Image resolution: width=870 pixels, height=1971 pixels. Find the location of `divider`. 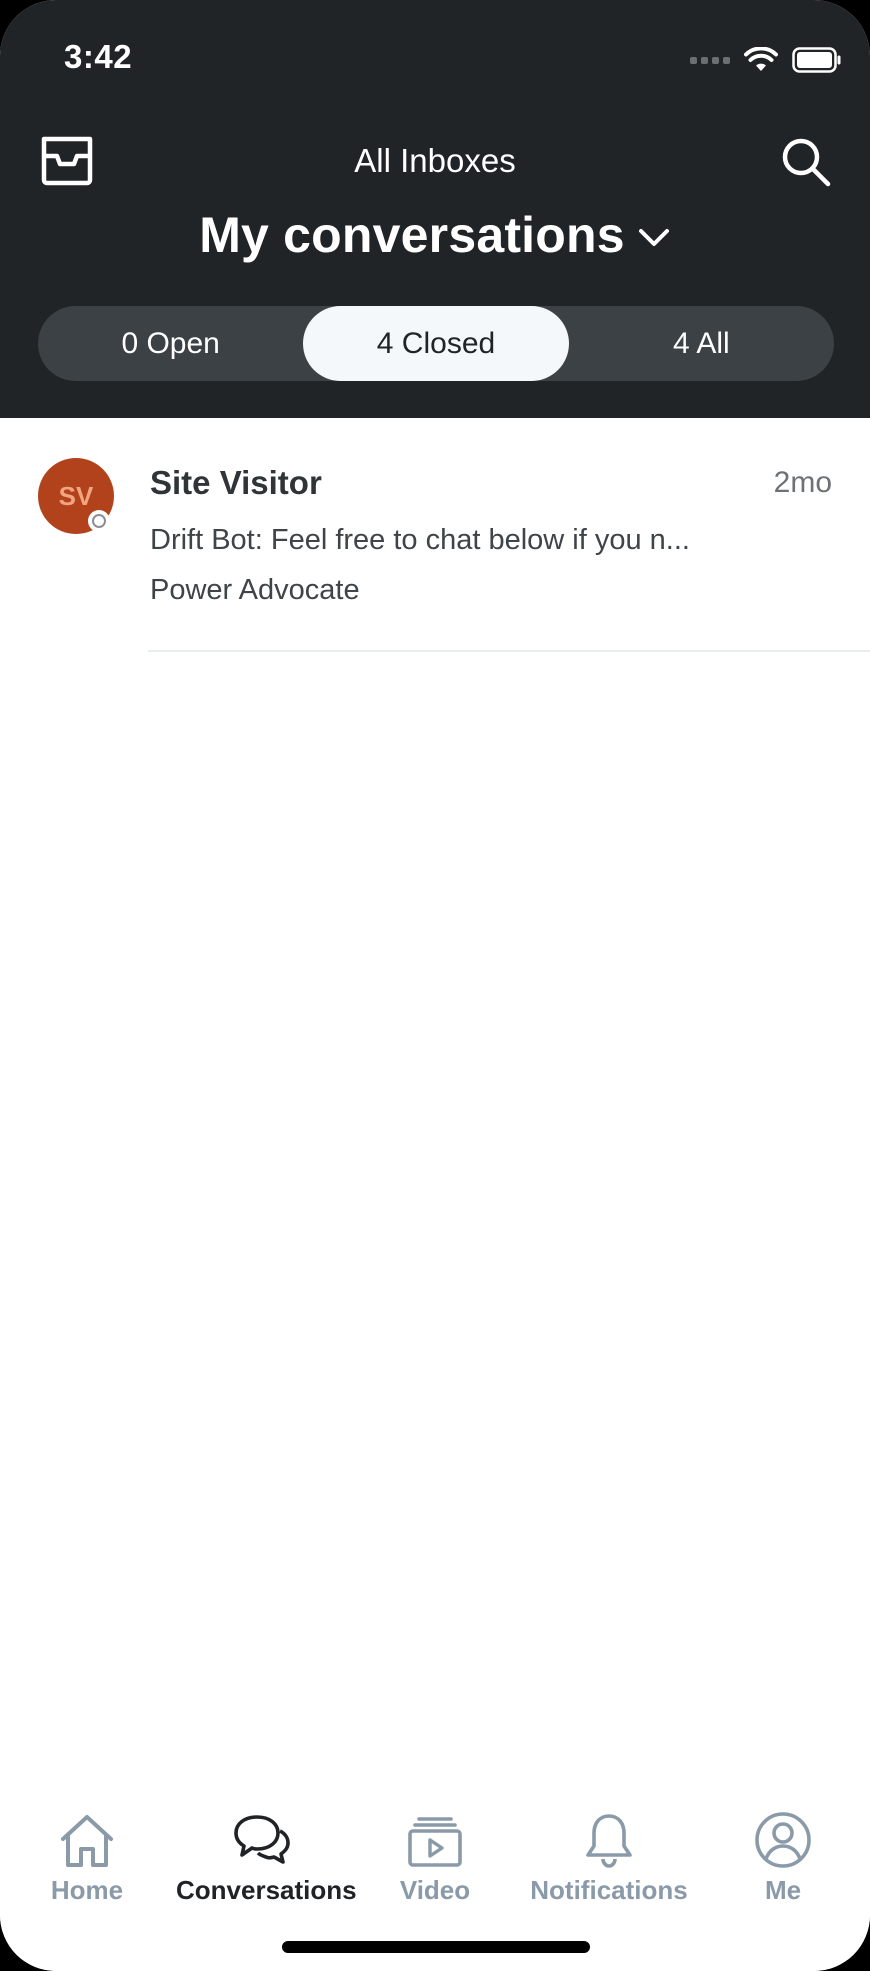

divider is located at coordinates (509, 651).